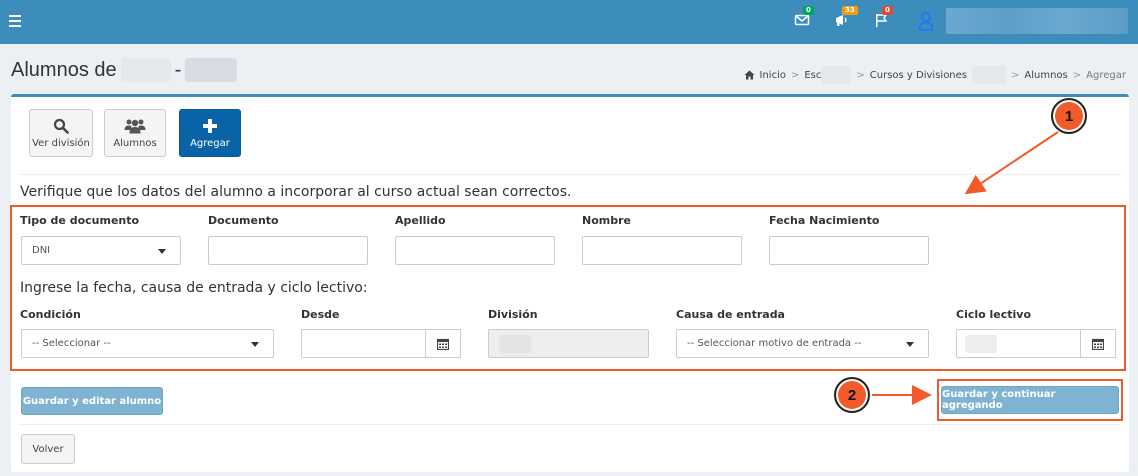 This screenshot has width=1138, height=476. Describe the element at coordinates (71, 343) in the screenshot. I see `condicion-value: -- Seleccionar --` at that location.